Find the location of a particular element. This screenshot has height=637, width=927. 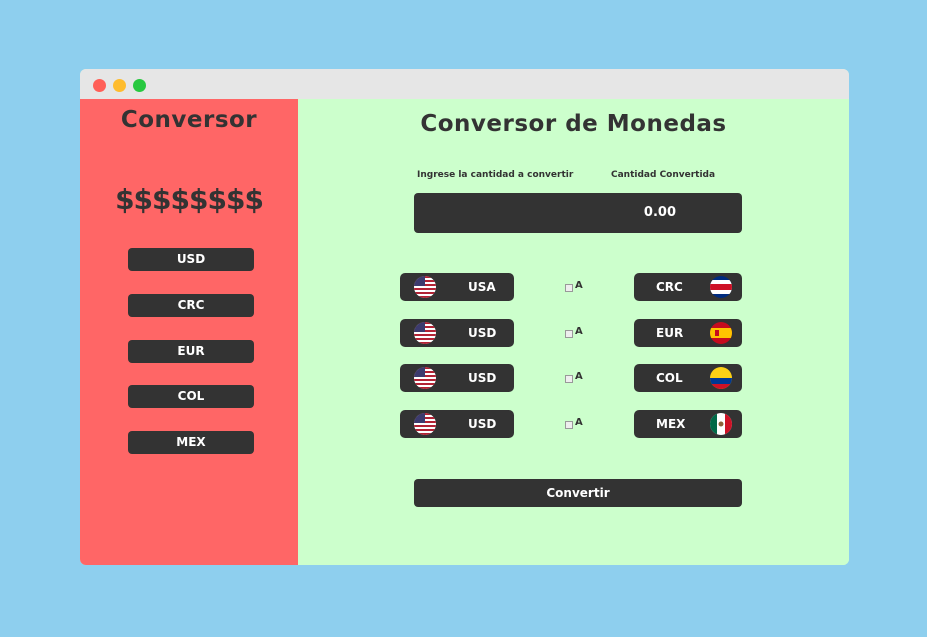

minimize-window-button is located at coordinates (119, 85).